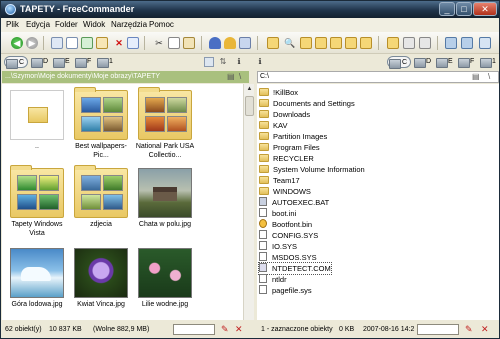 The width and height of the screenshot is (500, 339). What do you see at coordinates (240, 76) in the screenshot?
I see `left-root-icon: \` at bounding box center [240, 76].